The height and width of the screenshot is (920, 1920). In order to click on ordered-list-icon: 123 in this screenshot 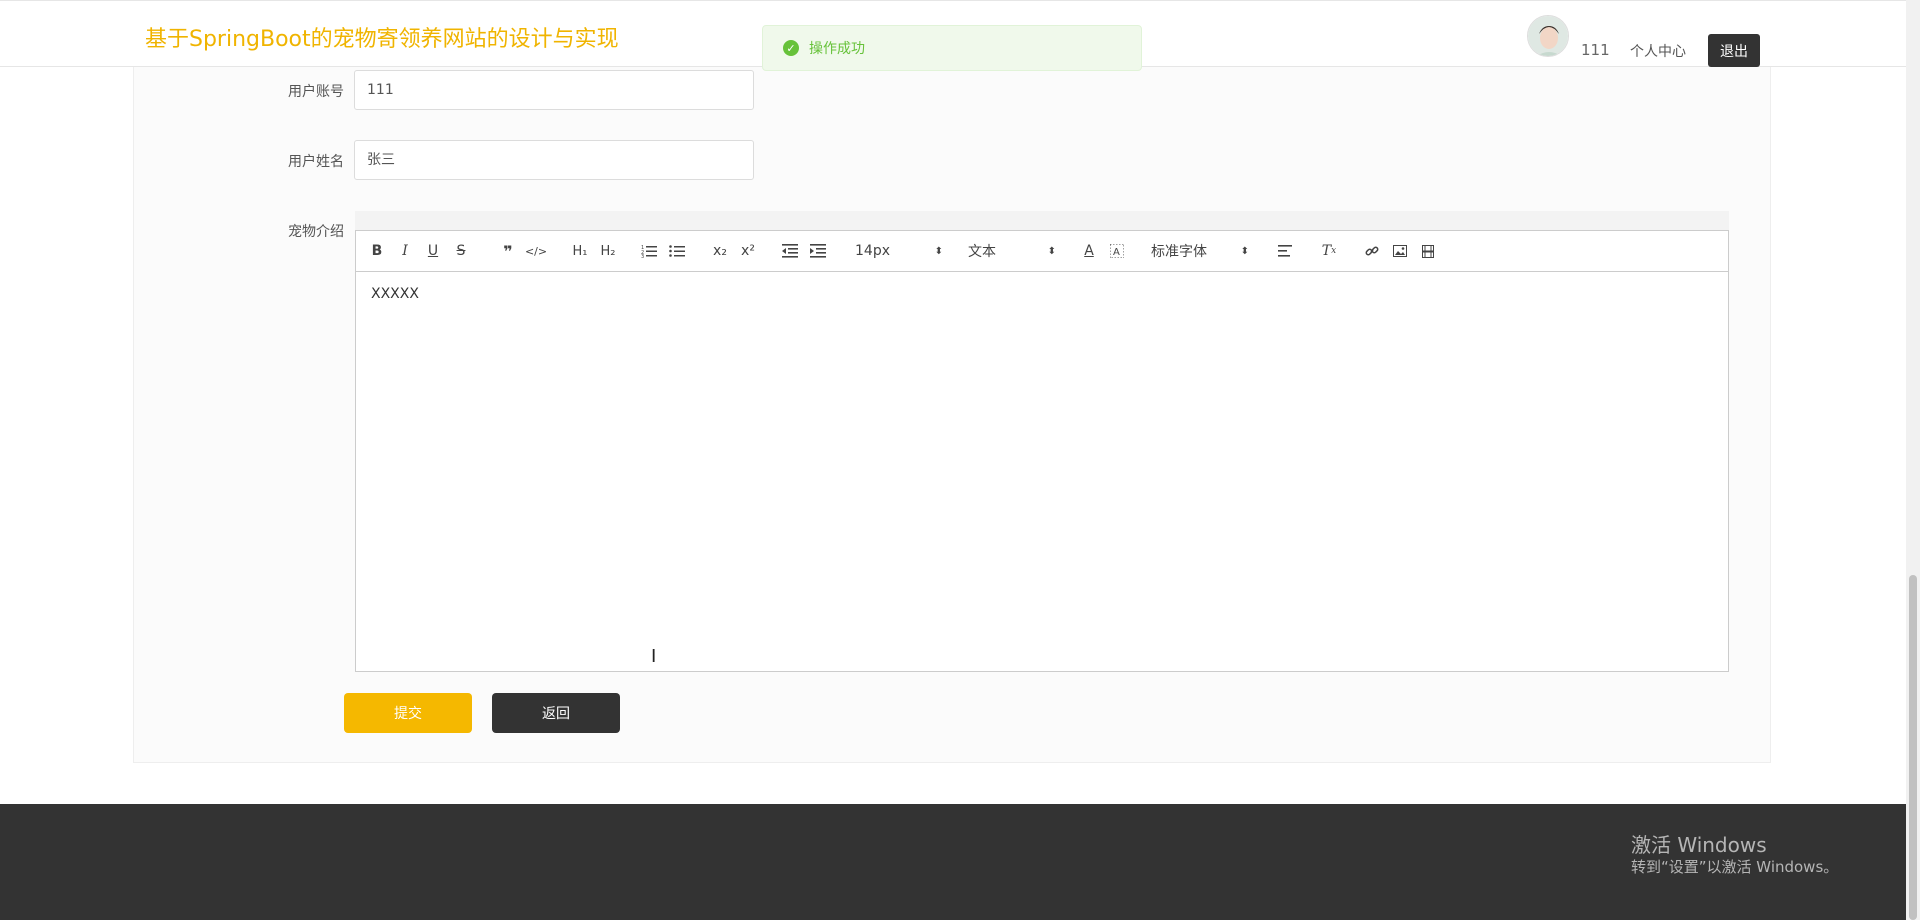, I will do `click(649, 251)`.